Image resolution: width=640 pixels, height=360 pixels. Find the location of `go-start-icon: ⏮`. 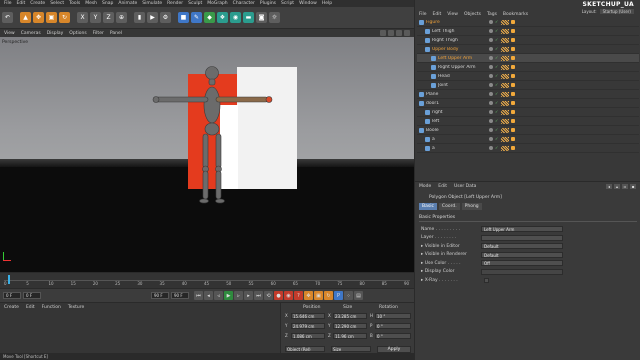

go-start-icon: ⏮ is located at coordinates (198, 295).